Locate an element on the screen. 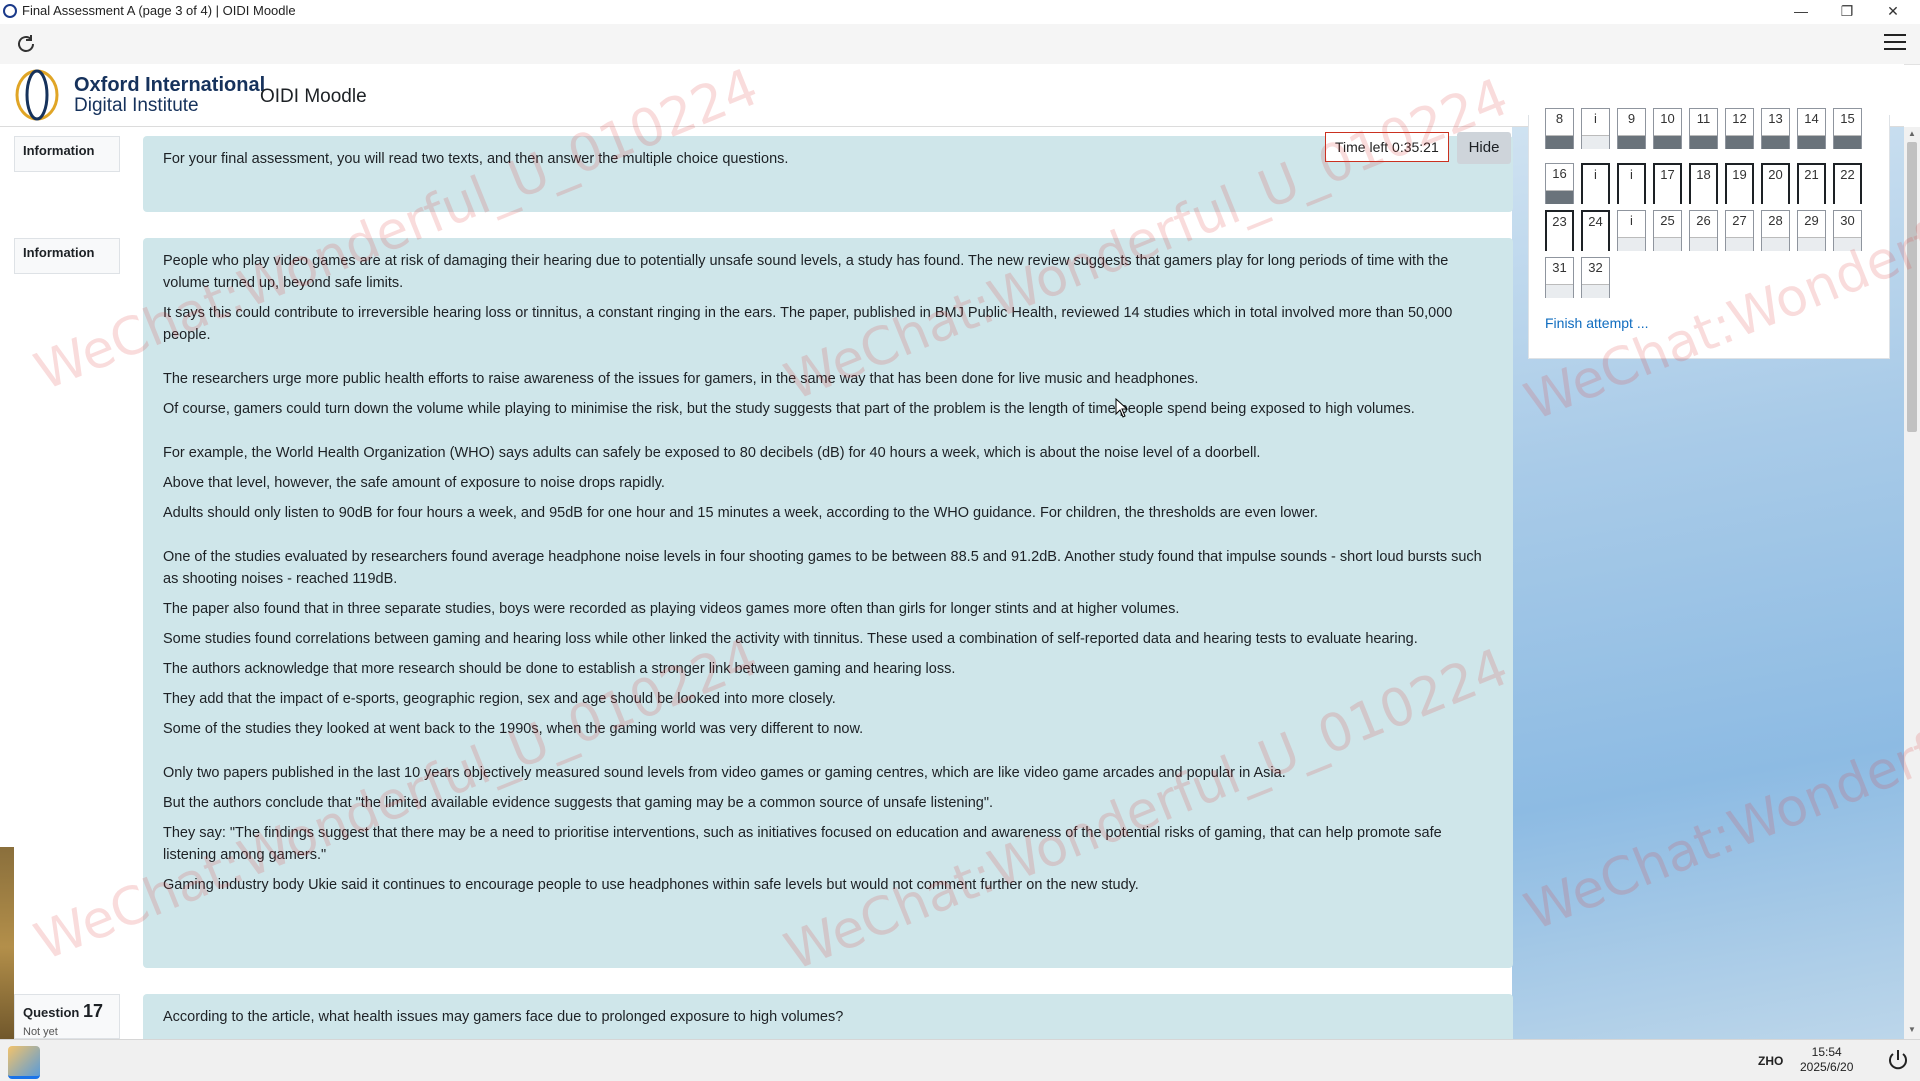 The width and height of the screenshot is (1920, 1081). quiz-nav-question-button: 31 is located at coordinates (1559, 277).